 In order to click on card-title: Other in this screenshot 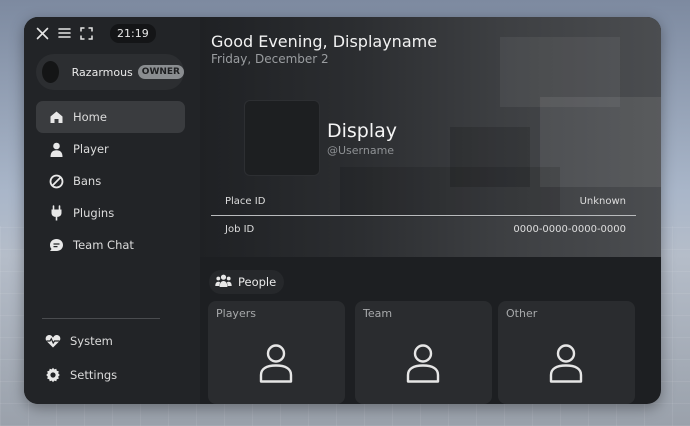, I will do `click(522, 313)`.